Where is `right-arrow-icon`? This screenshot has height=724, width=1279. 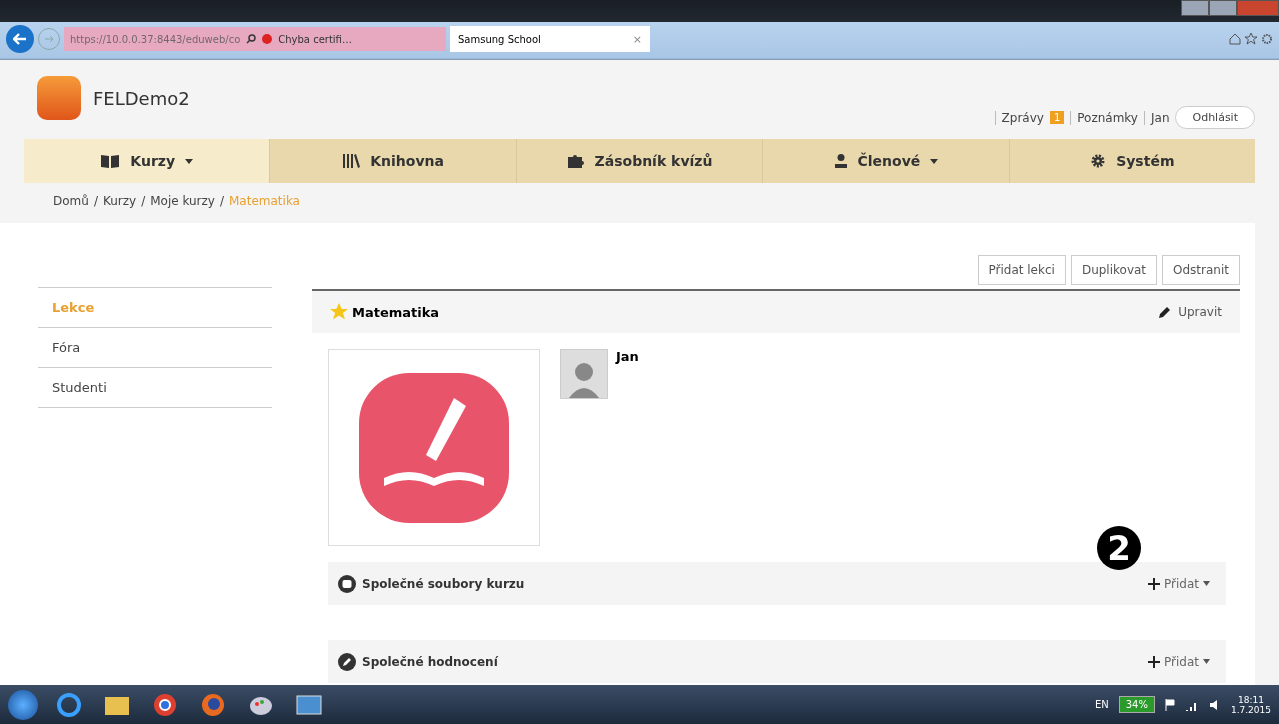 right-arrow-icon is located at coordinates (49, 39).